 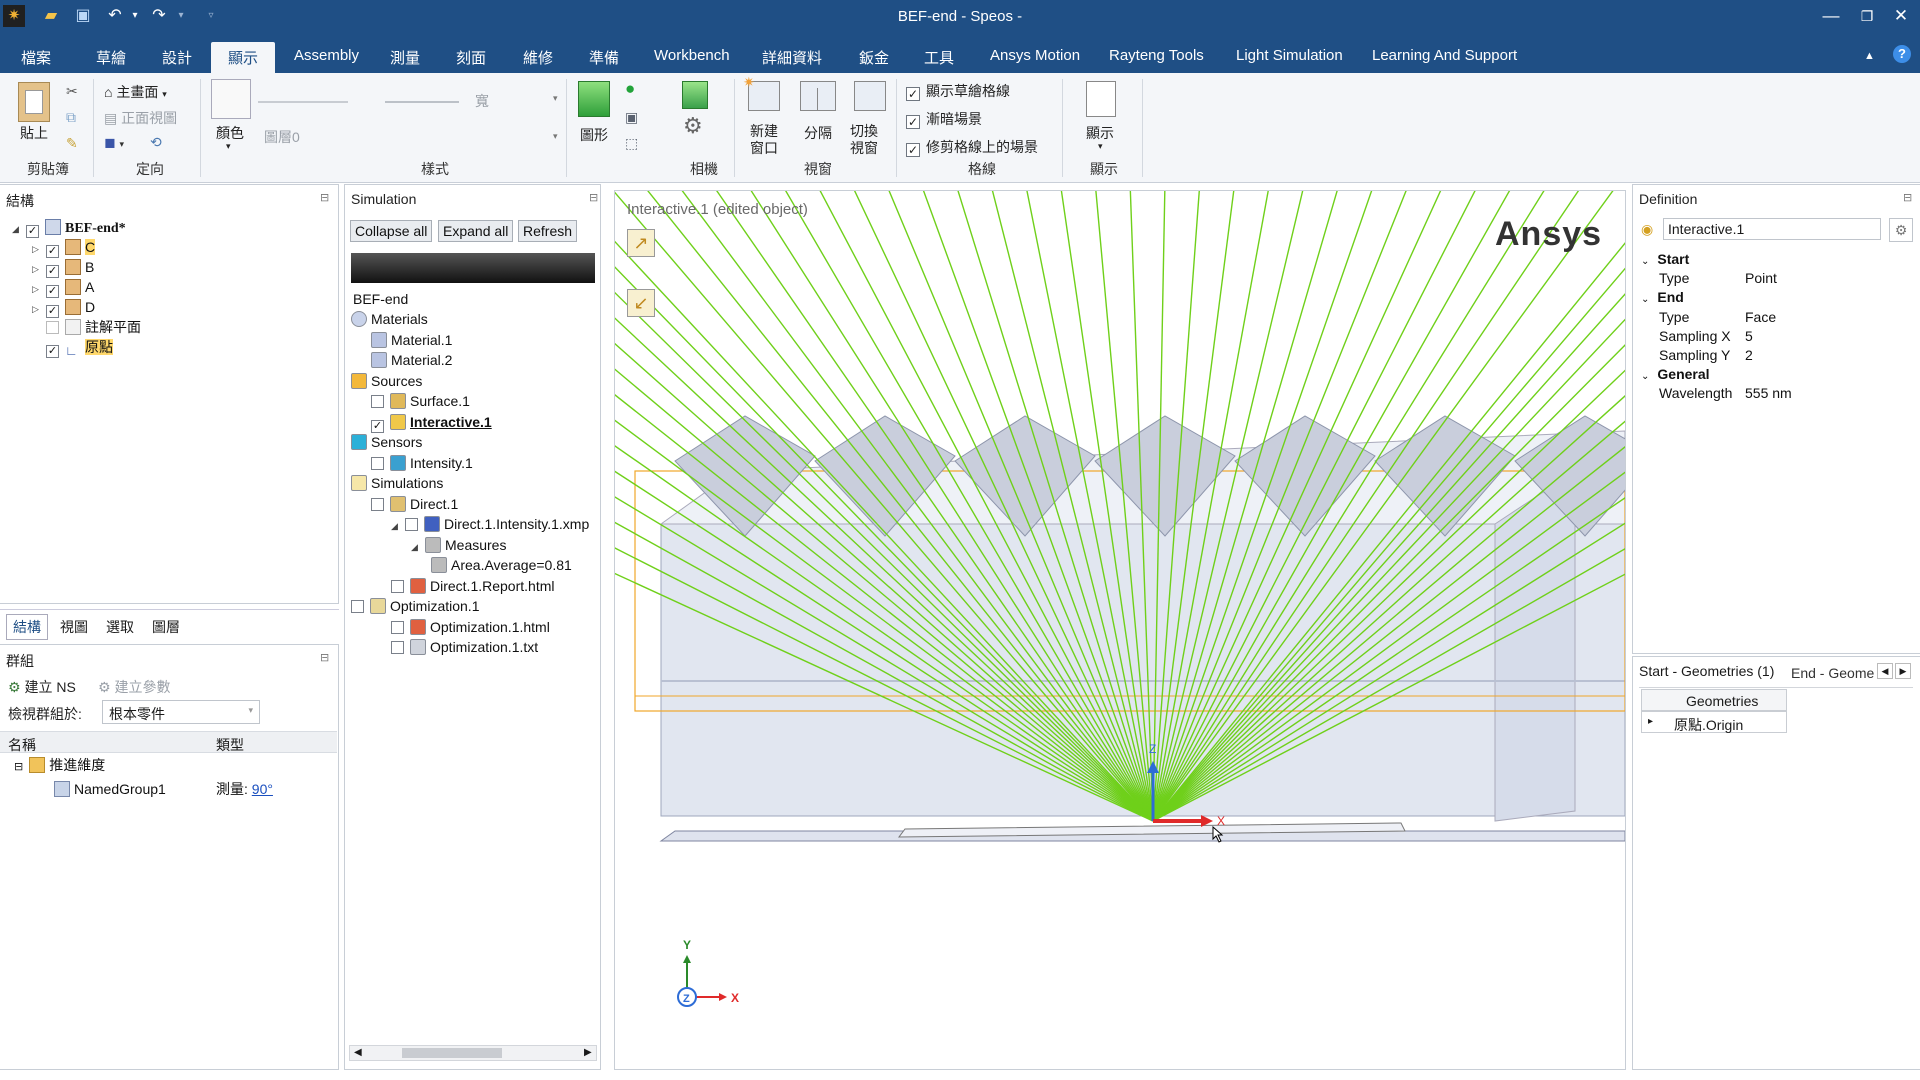 What do you see at coordinates (34, 133) in the screenshot?
I see `paste-button: 貼上` at bounding box center [34, 133].